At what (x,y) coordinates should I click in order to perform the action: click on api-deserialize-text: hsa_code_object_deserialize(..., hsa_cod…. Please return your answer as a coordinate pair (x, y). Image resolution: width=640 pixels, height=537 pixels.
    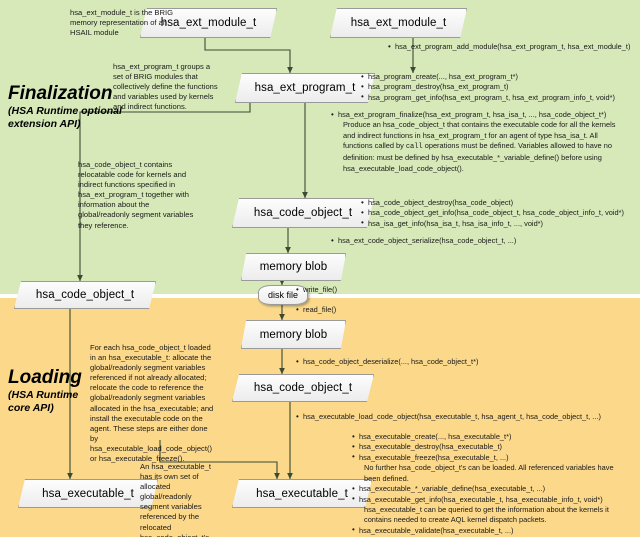
    Looking at the image, I should click on (426, 362).